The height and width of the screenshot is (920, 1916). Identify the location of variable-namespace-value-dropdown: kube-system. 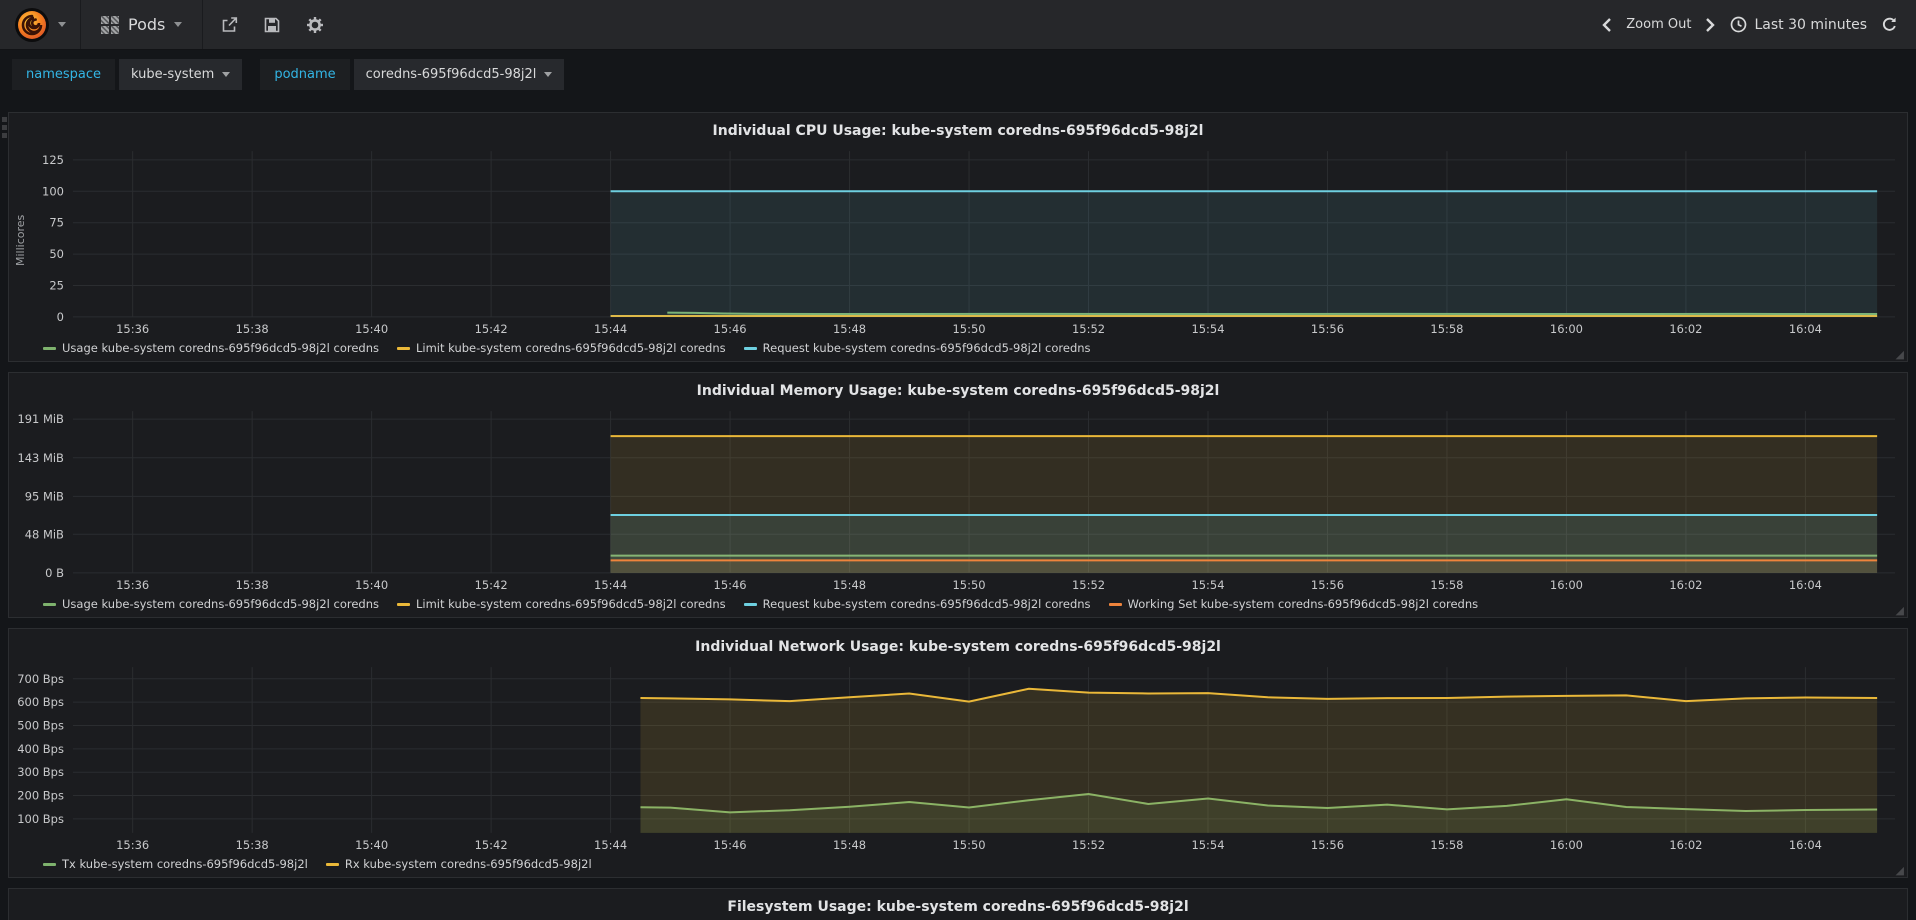
(181, 74).